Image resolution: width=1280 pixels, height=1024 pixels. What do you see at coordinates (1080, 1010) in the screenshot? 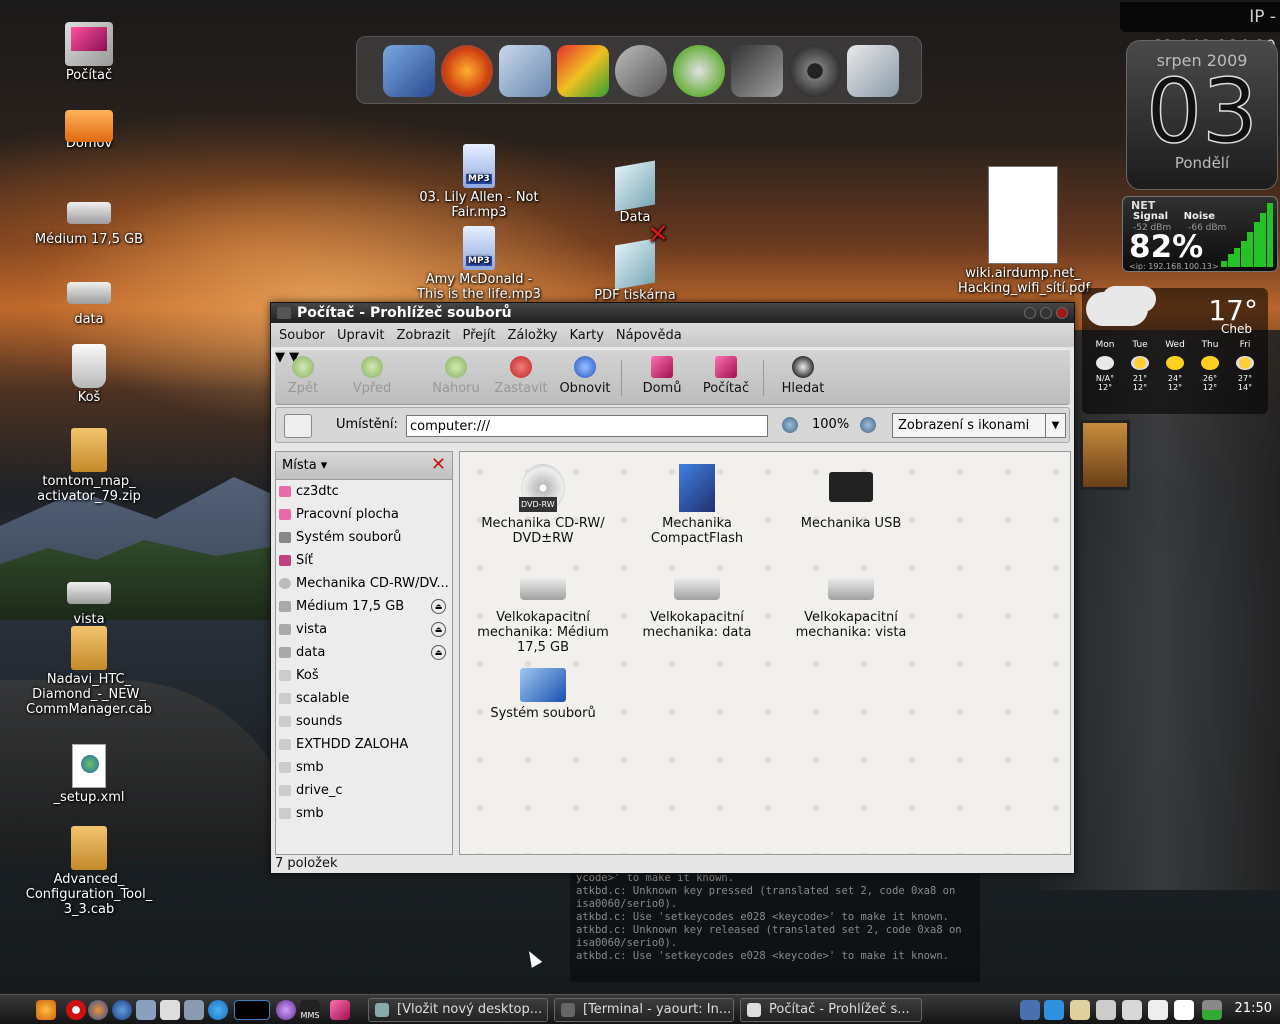
I see `notes-icon` at bounding box center [1080, 1010].